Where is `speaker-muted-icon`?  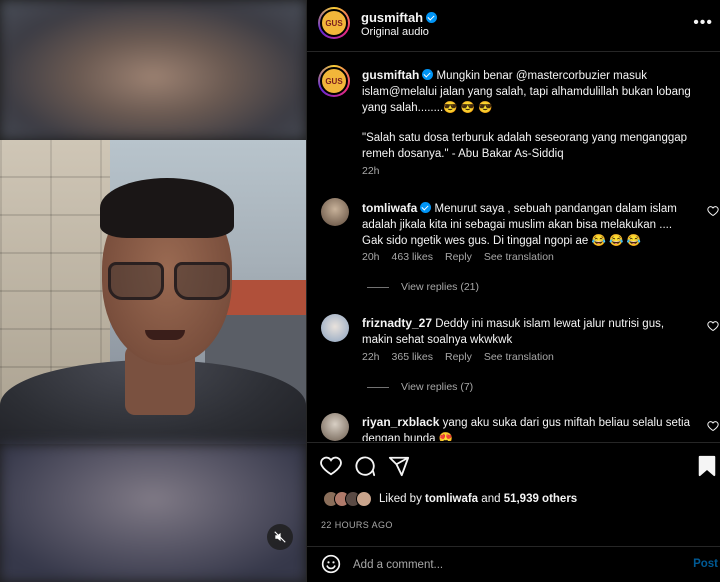 speaker-muted-icon is located at coordinates (280, 537).